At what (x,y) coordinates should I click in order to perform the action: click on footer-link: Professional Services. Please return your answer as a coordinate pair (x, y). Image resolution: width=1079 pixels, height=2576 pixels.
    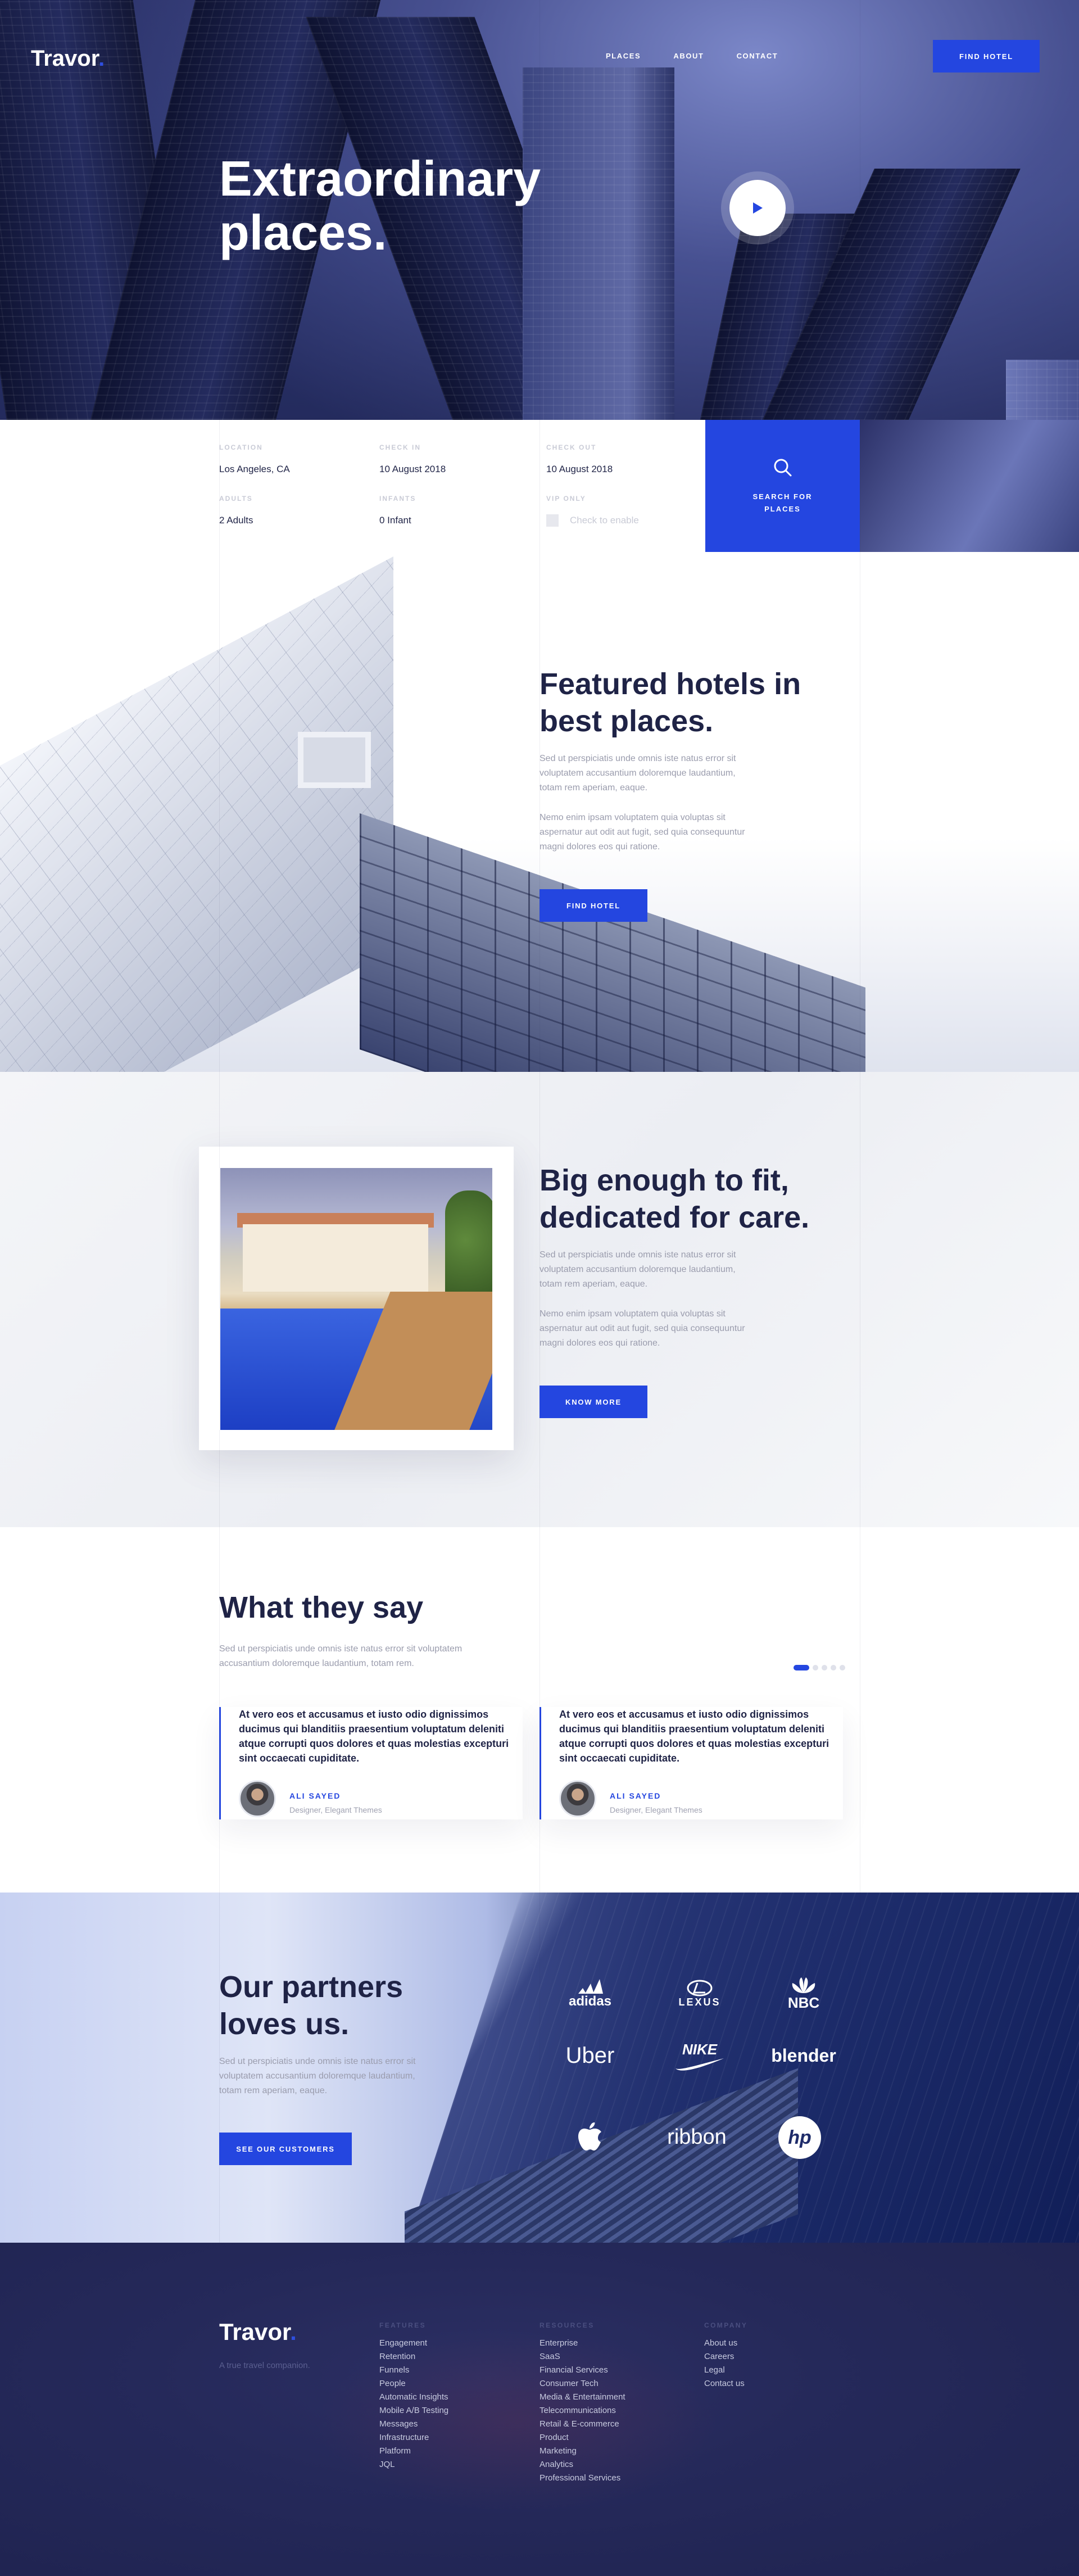
    Looking at the image, I should click on (582, 2478).